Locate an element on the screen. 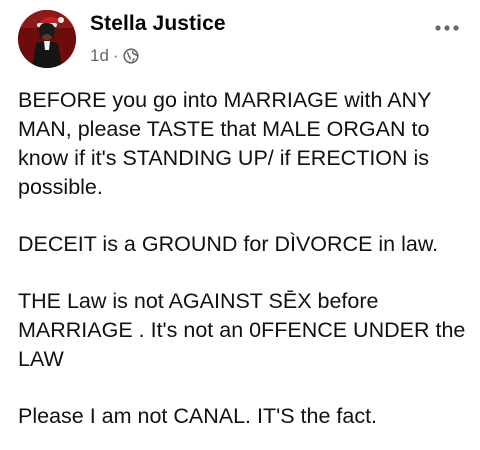  post-paragraph: Please I am not CANAL. IT'S the fact. is located at coordinates (198, 416).